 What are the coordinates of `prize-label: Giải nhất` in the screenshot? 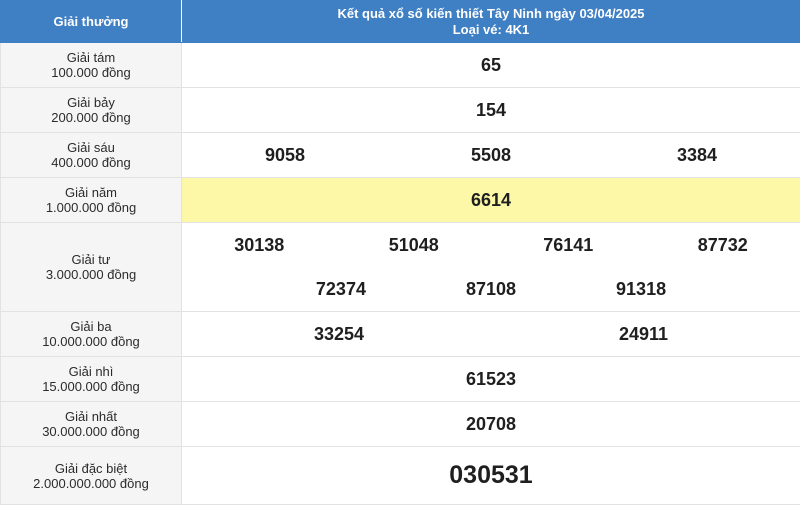 It's located at (91, 416).